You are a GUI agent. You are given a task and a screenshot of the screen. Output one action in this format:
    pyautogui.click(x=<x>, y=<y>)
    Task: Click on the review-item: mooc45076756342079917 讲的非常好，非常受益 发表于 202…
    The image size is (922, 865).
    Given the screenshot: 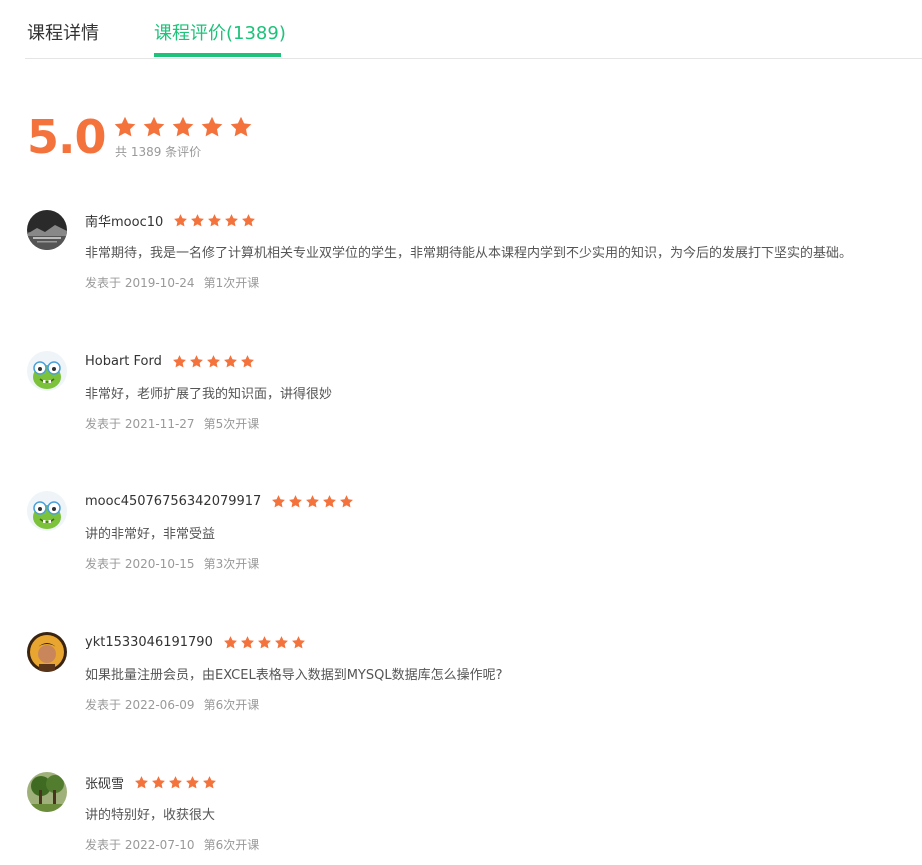 What is the action you would take?
    pyautogui.click(x=474, y=541)
    